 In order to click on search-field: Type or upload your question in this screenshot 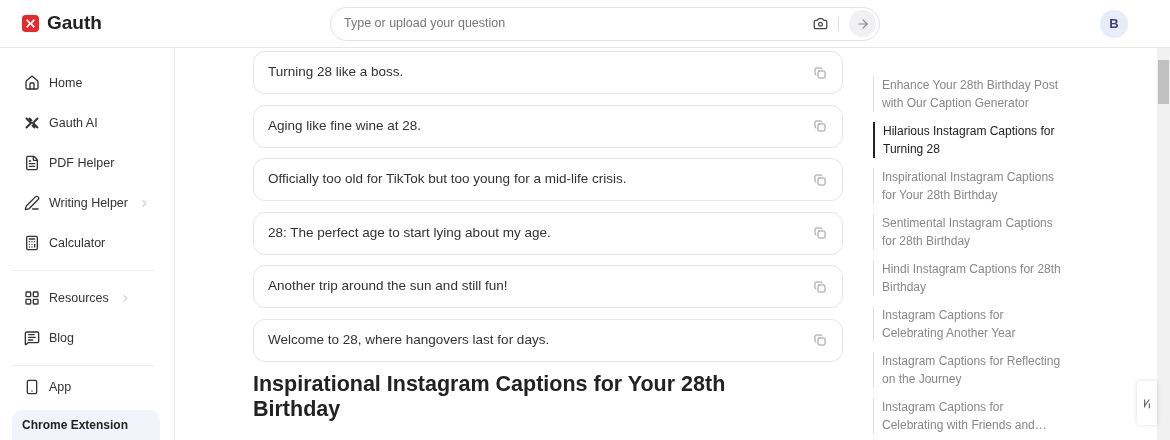, I will do `click(578, 23)`.